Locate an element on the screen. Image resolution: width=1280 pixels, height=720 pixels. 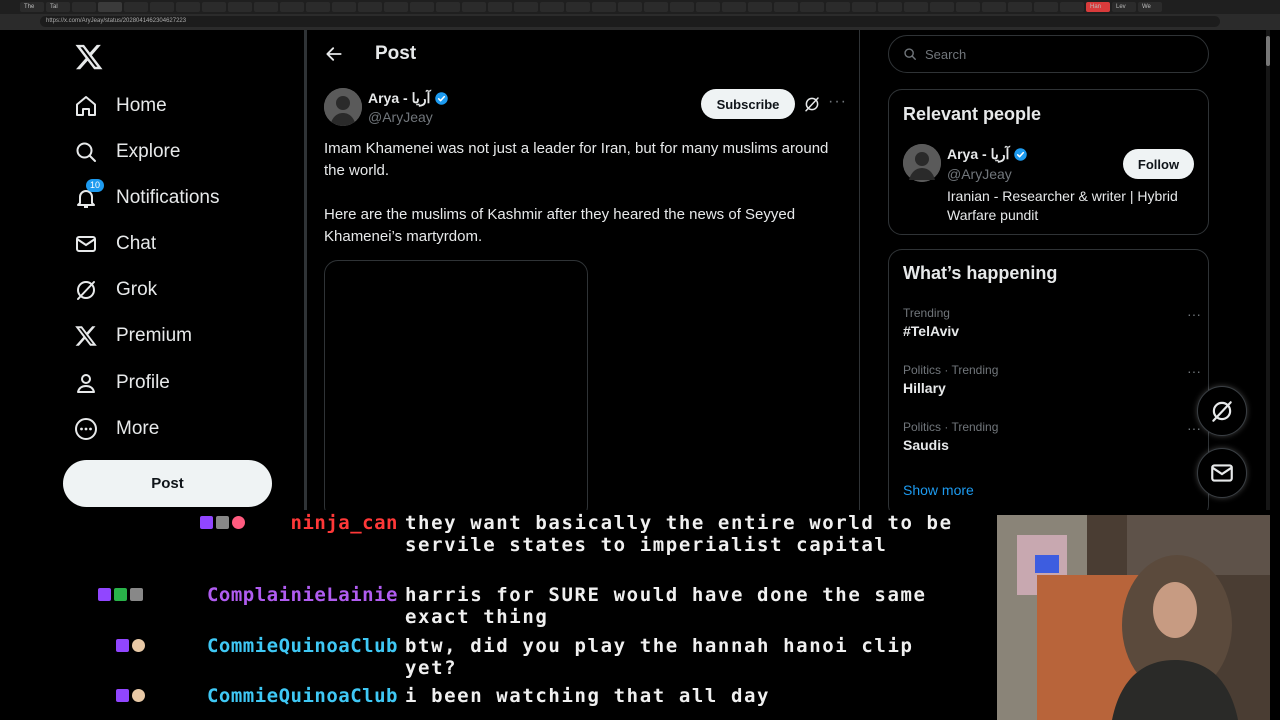
grok-float-button is located at coordinates (1222, 411).